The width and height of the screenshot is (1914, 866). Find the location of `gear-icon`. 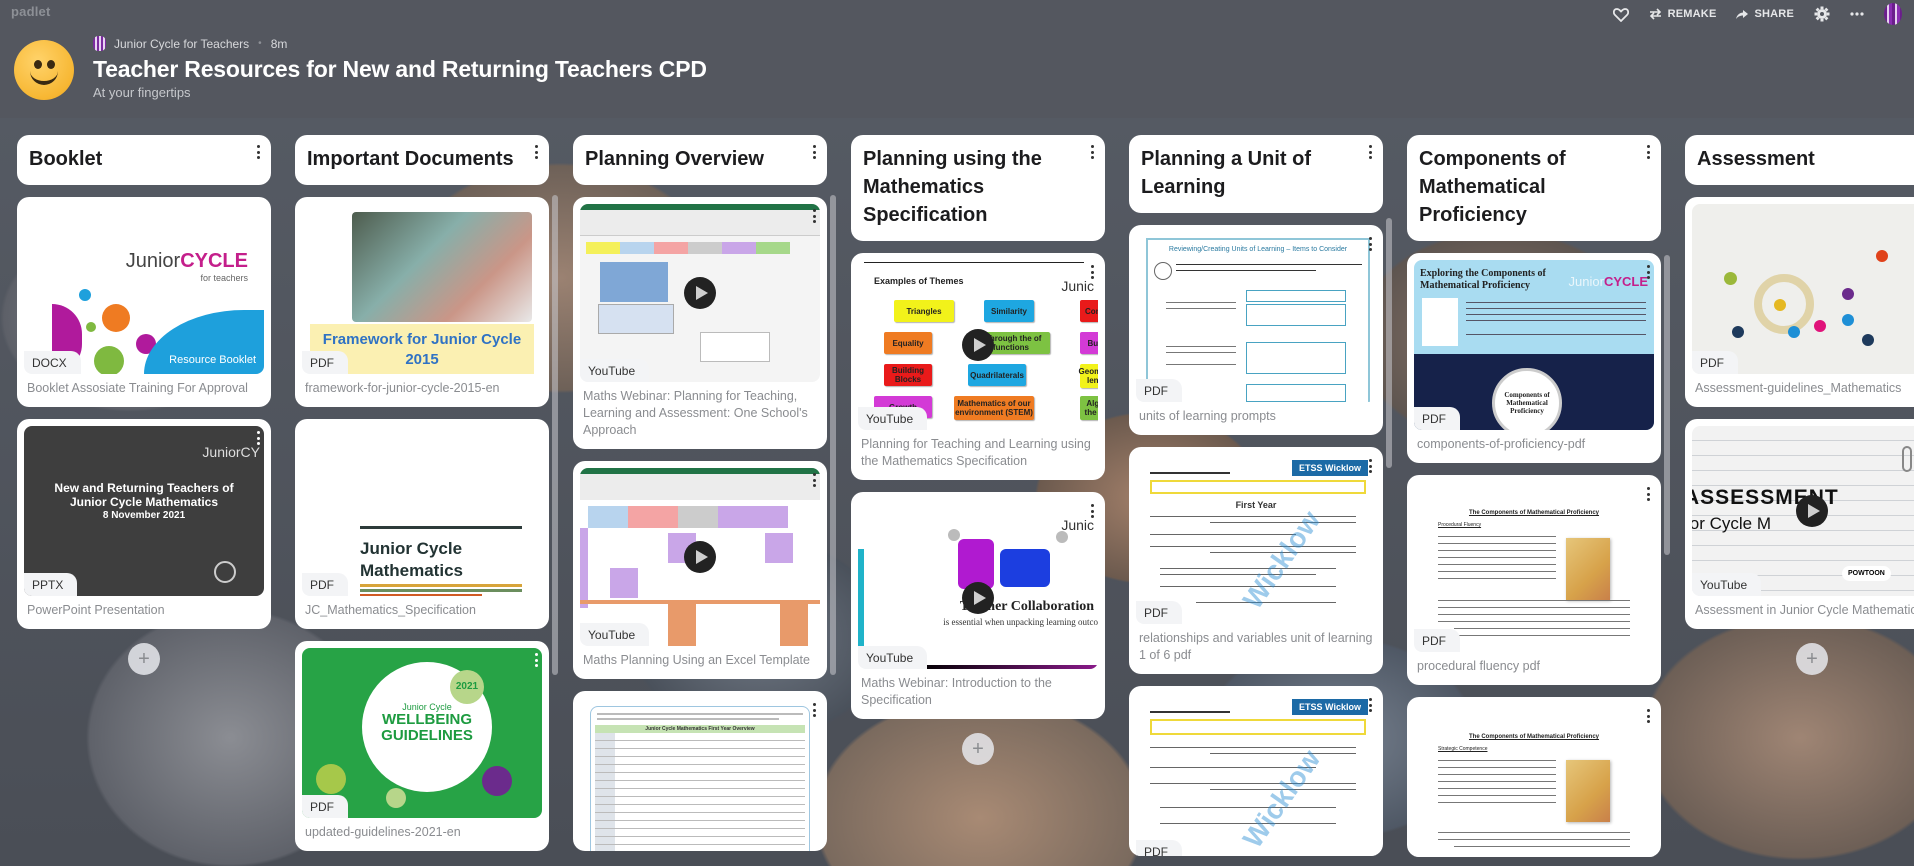

gear-icon is located at coordinates (1822, 14).